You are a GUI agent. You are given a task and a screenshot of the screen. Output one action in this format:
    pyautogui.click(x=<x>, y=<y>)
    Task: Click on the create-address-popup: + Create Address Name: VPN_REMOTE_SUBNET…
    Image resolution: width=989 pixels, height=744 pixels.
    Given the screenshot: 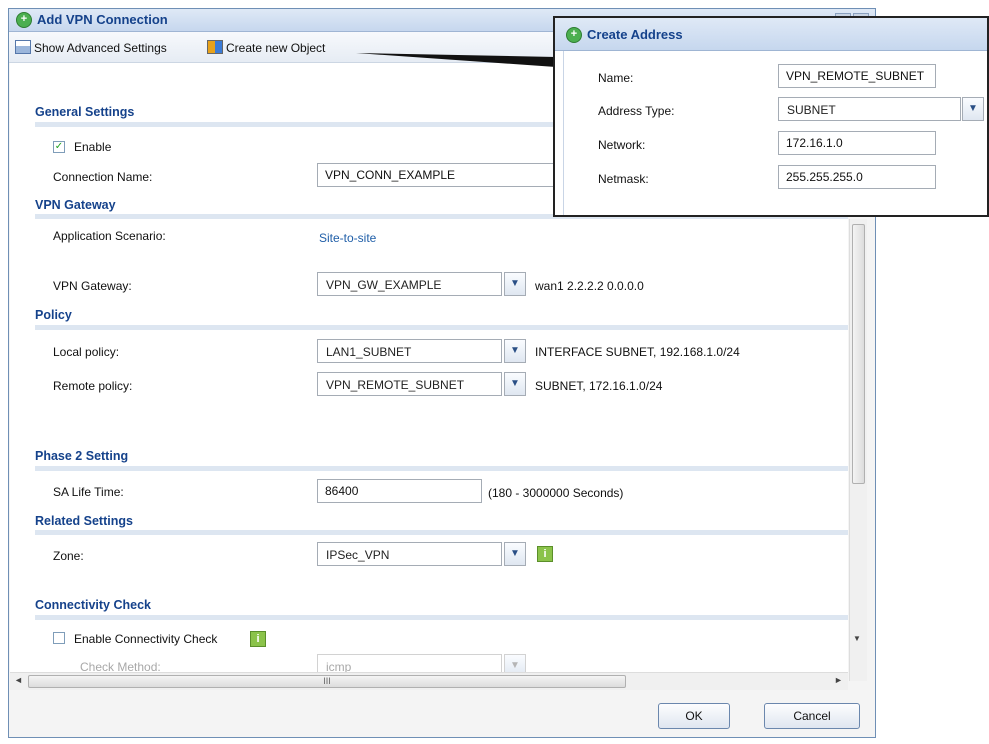 What is the action you would take?
    pyautogui.click(x=771, y=116)
    